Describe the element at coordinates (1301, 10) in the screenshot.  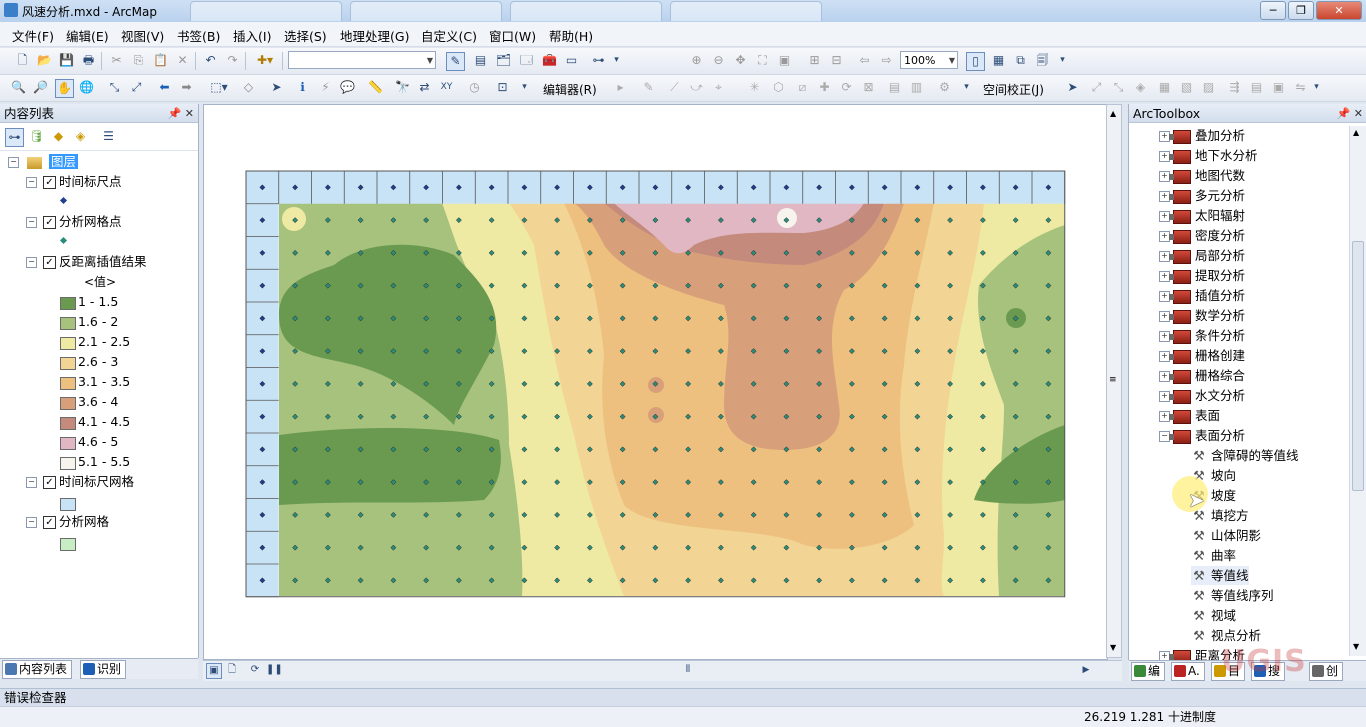
I see `restore-button: ❐` at that location.